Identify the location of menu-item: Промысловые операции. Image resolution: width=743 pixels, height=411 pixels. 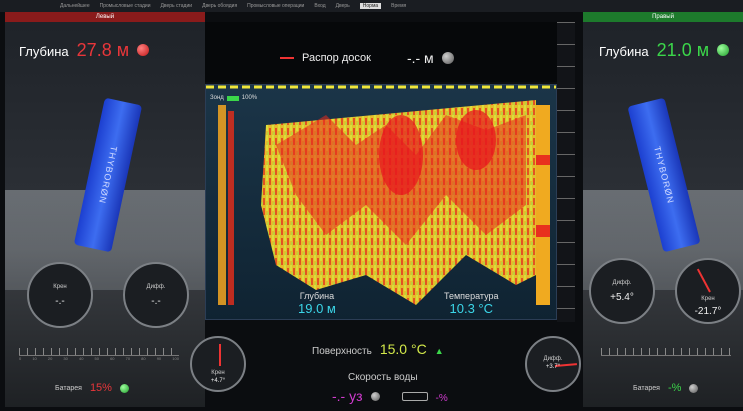
(275, 6).